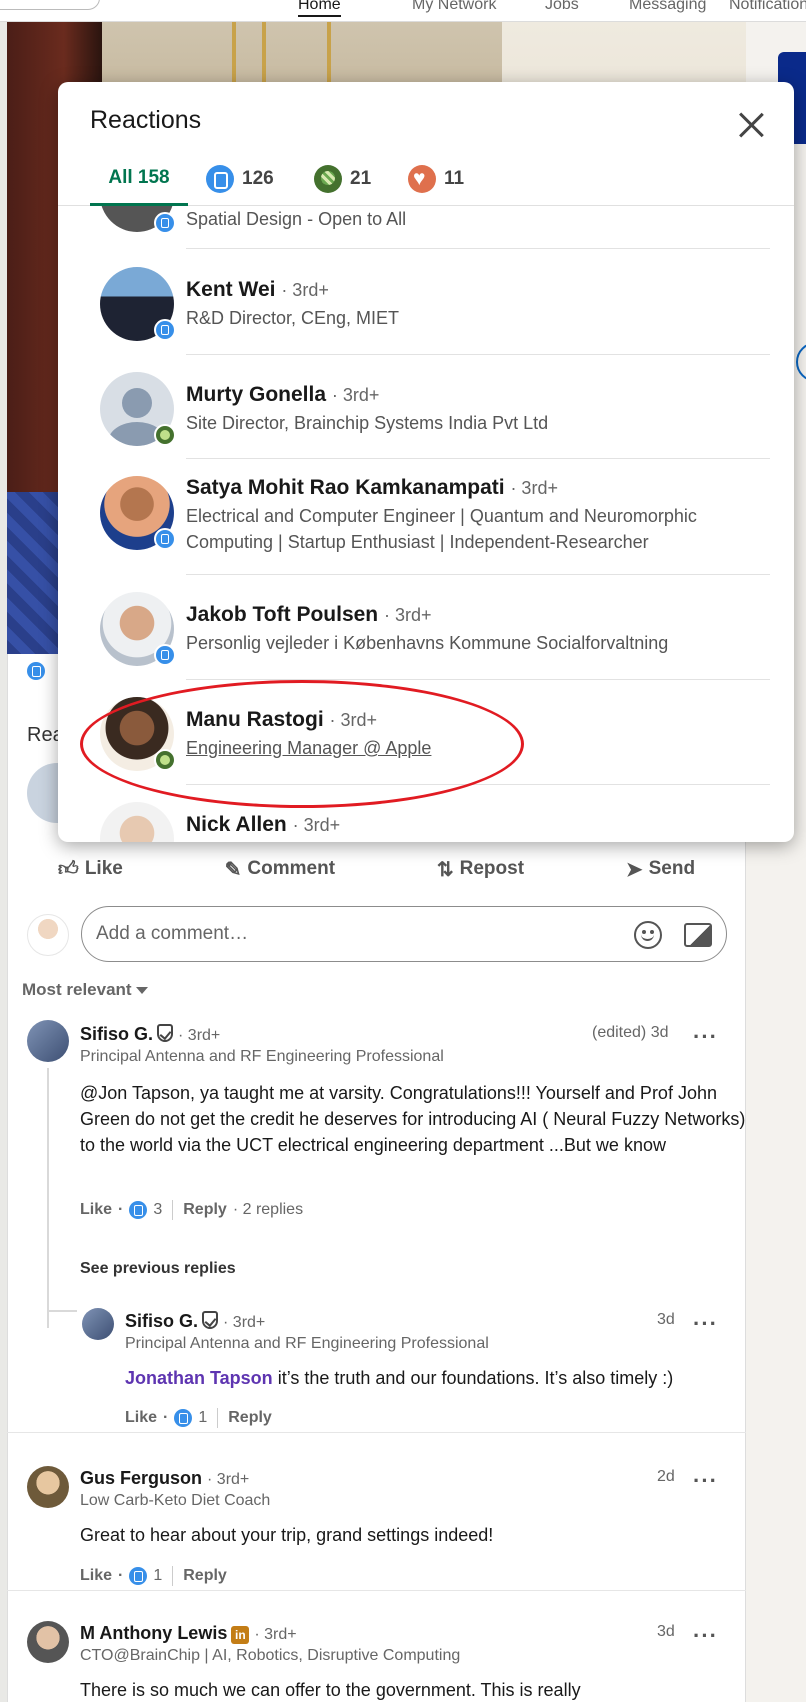 The height and width of the screenshot is (1702, 806). Describe the element at coordinates (801, 362) in the screenshot. I see `rail-button` at that location.